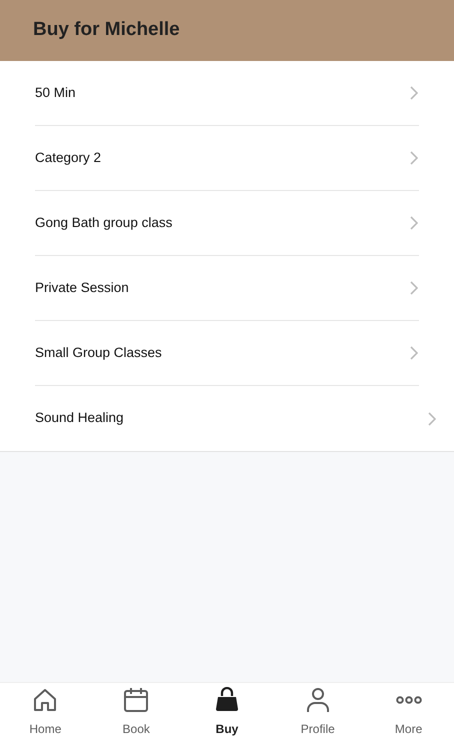 Image resolution: width=454 pixels, height=750 pixels. What do you see at coordinates (409, 700) in the screenshot?
I see `more-icon` at bounding box center [409, 700].